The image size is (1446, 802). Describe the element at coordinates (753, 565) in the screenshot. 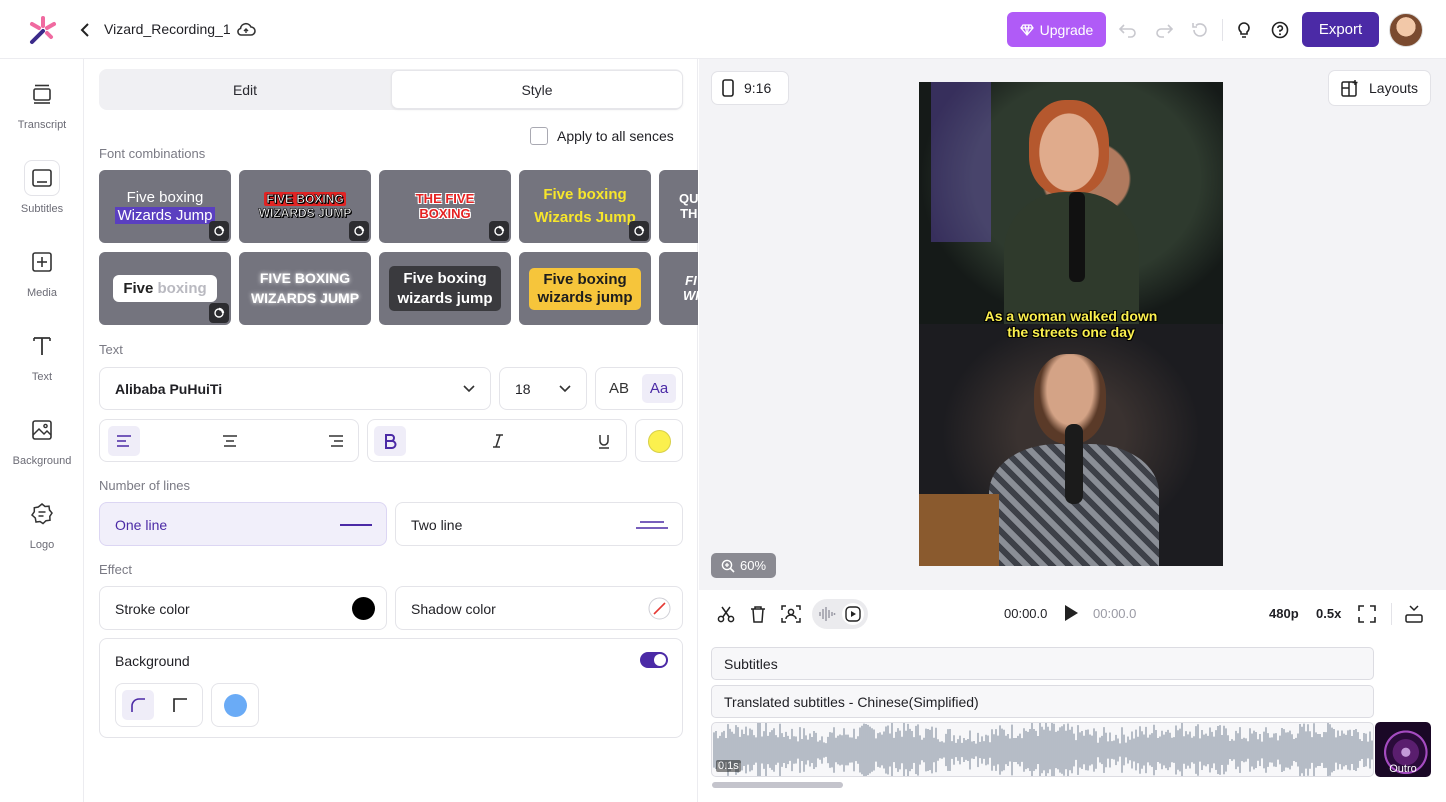

I see `zoom-value: 60%` at that location.